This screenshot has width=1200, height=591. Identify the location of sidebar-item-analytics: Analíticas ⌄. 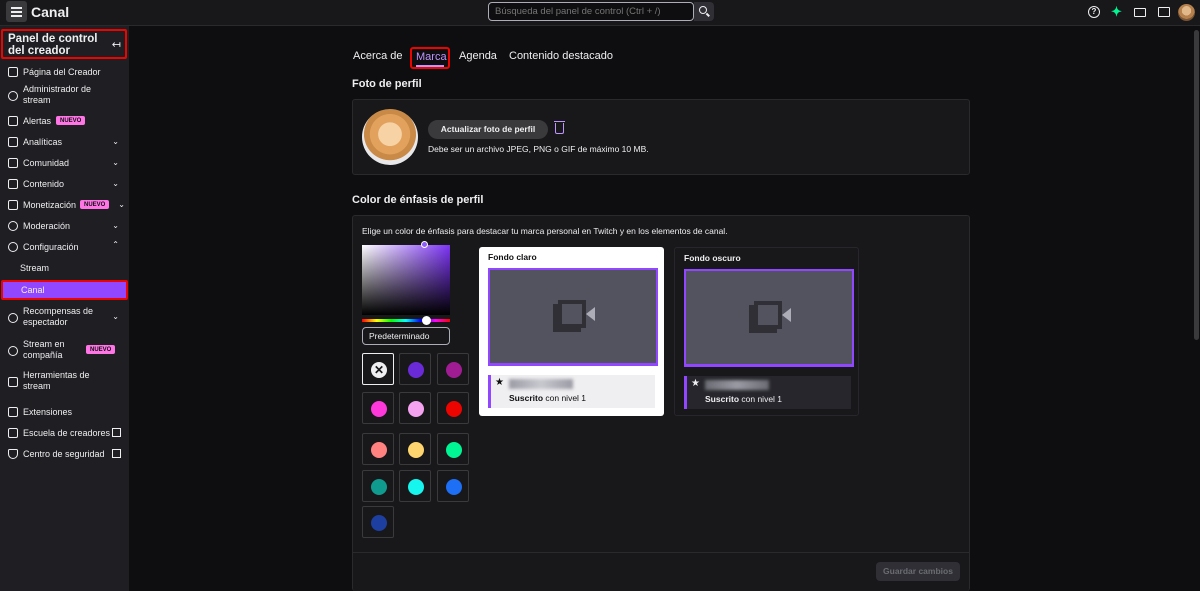
(64, 142).